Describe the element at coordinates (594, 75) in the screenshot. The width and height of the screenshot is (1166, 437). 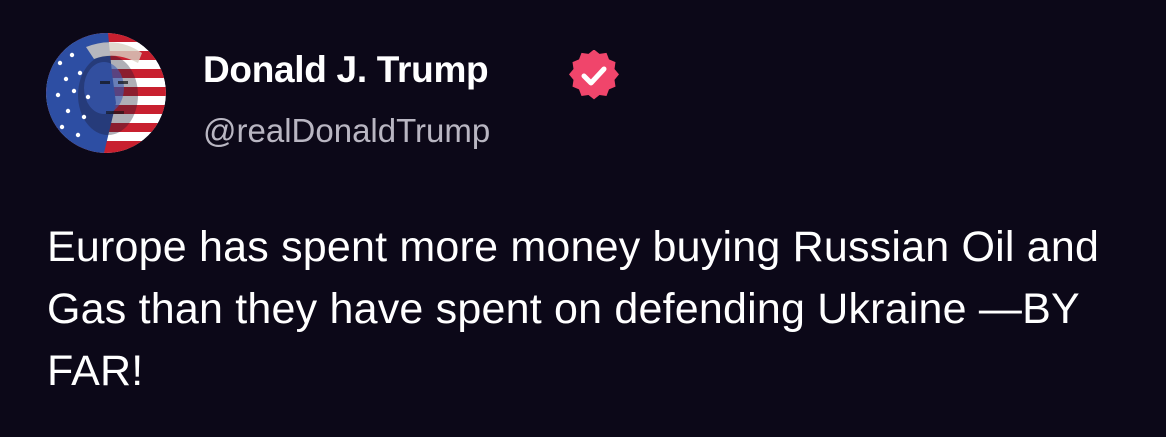
I see `verified-badge-icon` at that location.